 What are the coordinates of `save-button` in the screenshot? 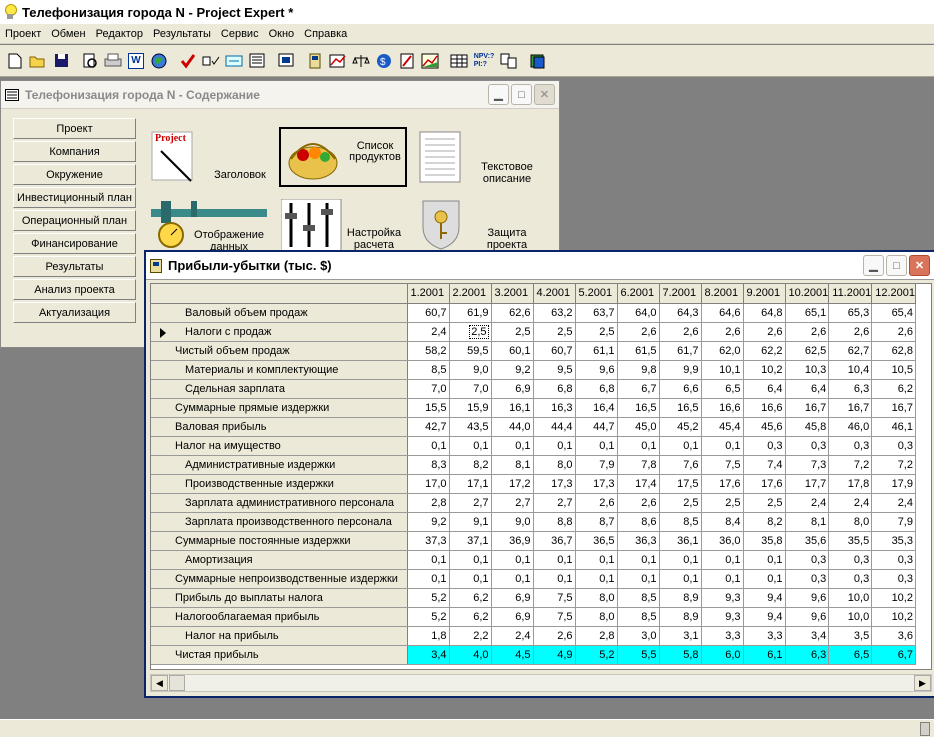 It's located at (61, 61).